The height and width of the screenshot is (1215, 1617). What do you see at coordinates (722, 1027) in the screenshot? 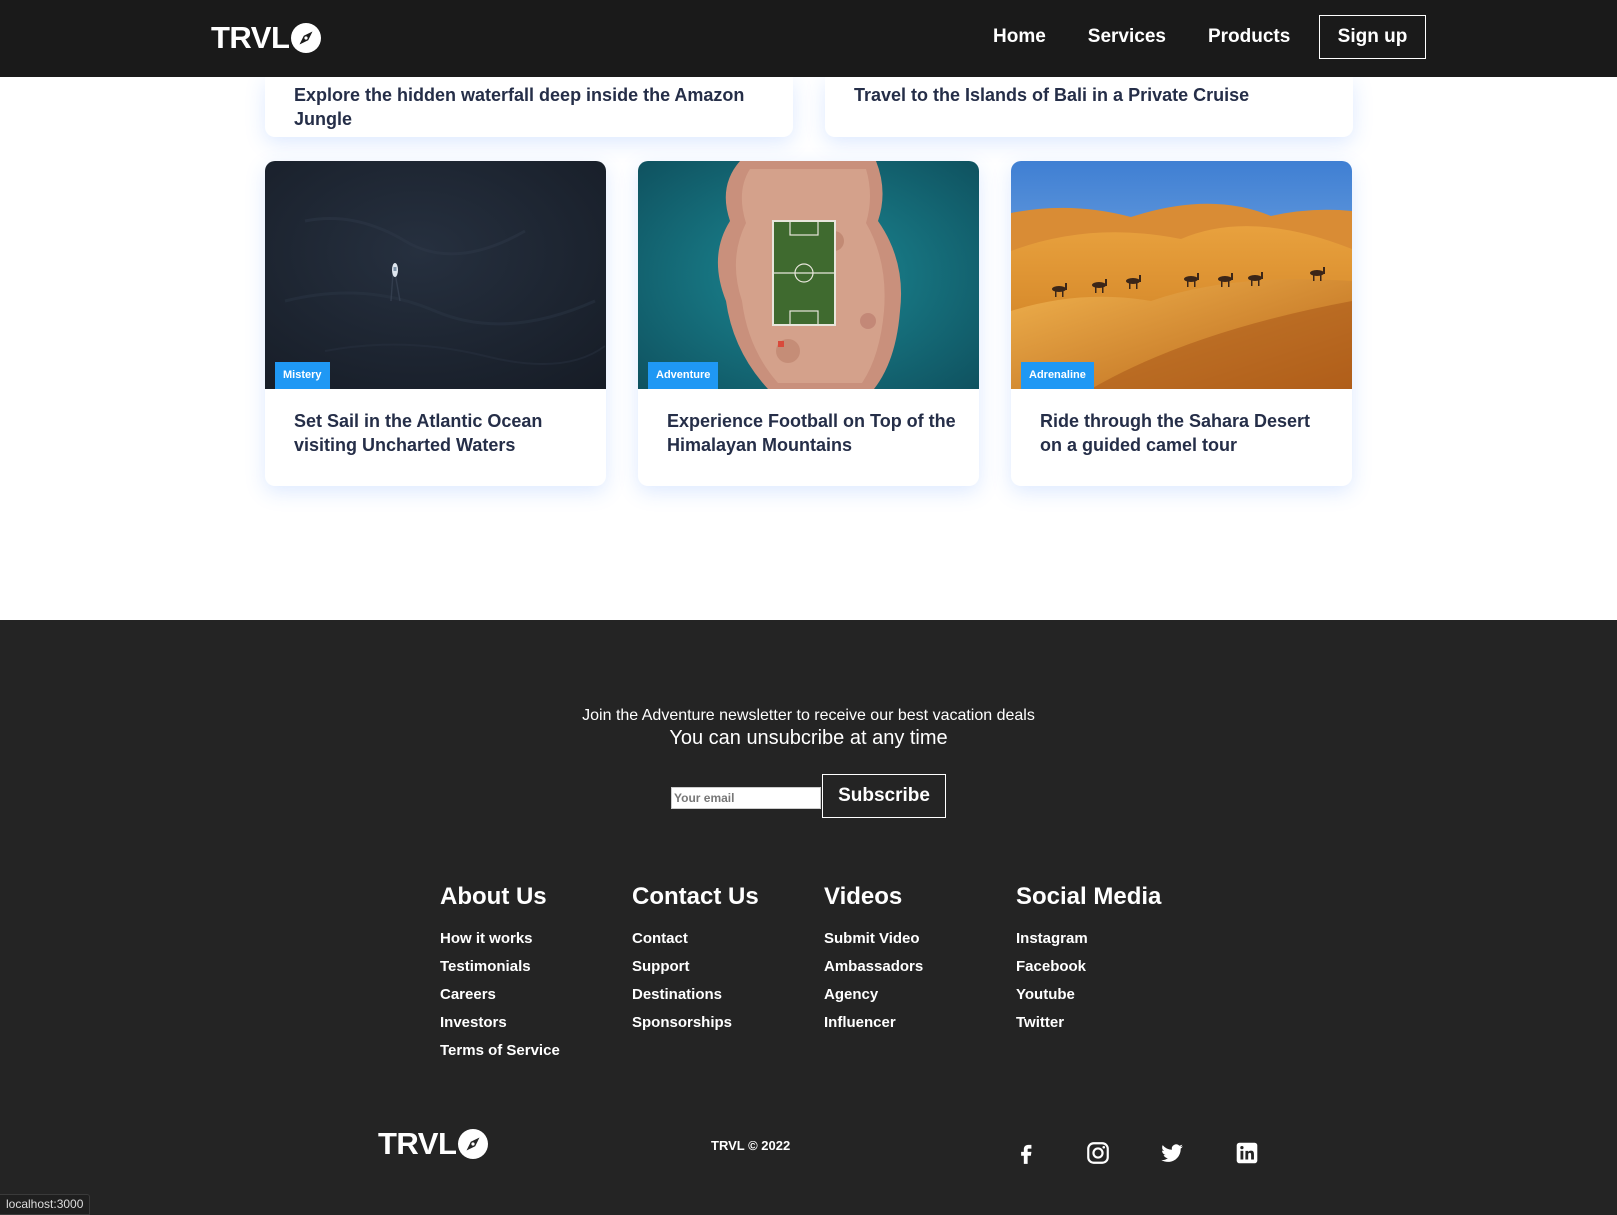
I see `footer-link-sponsorships: Sponsorships` at bounding box center [722, 1027].